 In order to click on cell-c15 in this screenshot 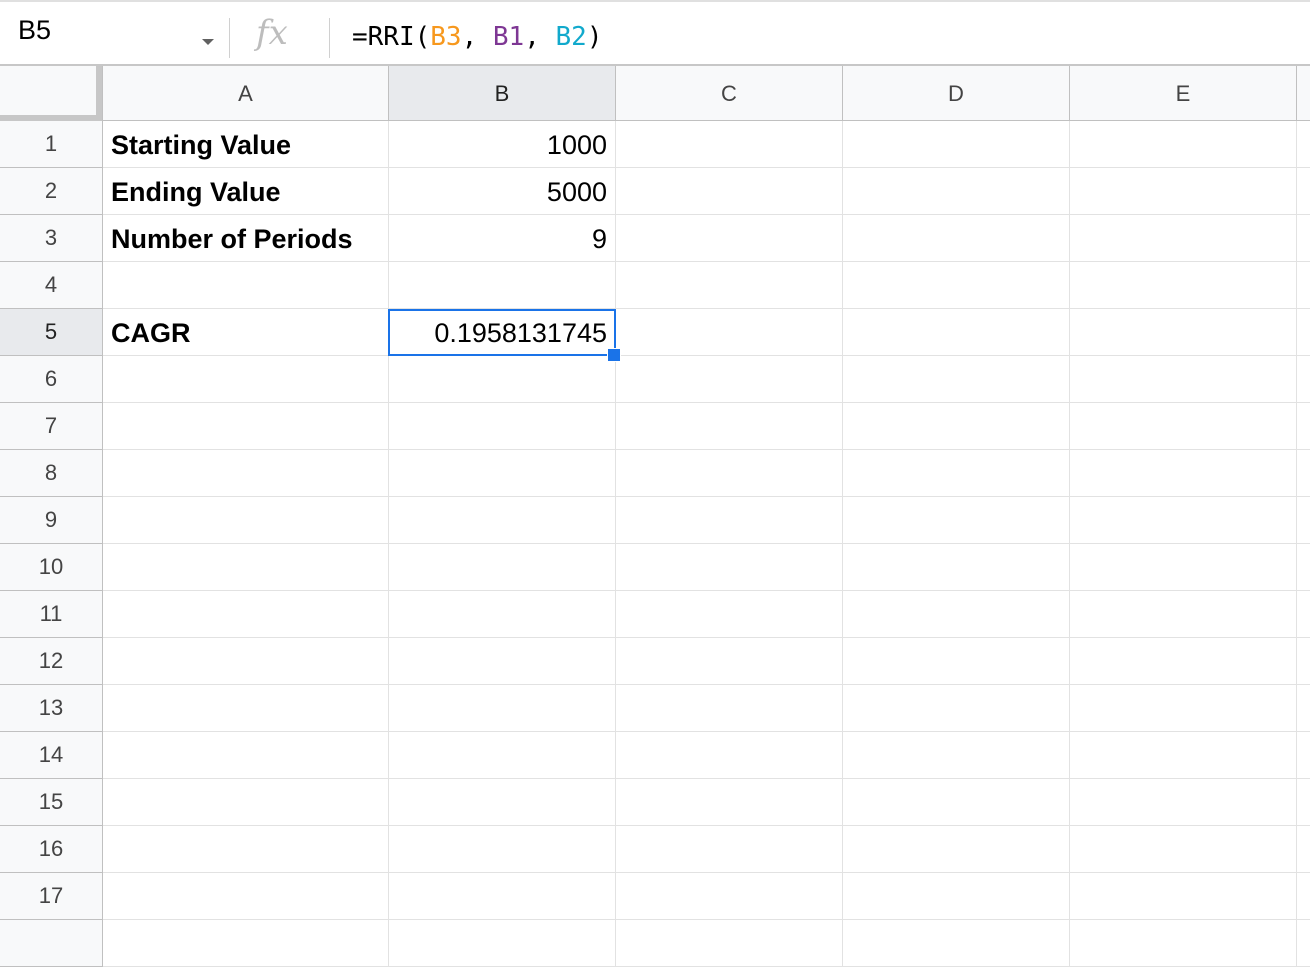, I will do `click(729, 802)`.